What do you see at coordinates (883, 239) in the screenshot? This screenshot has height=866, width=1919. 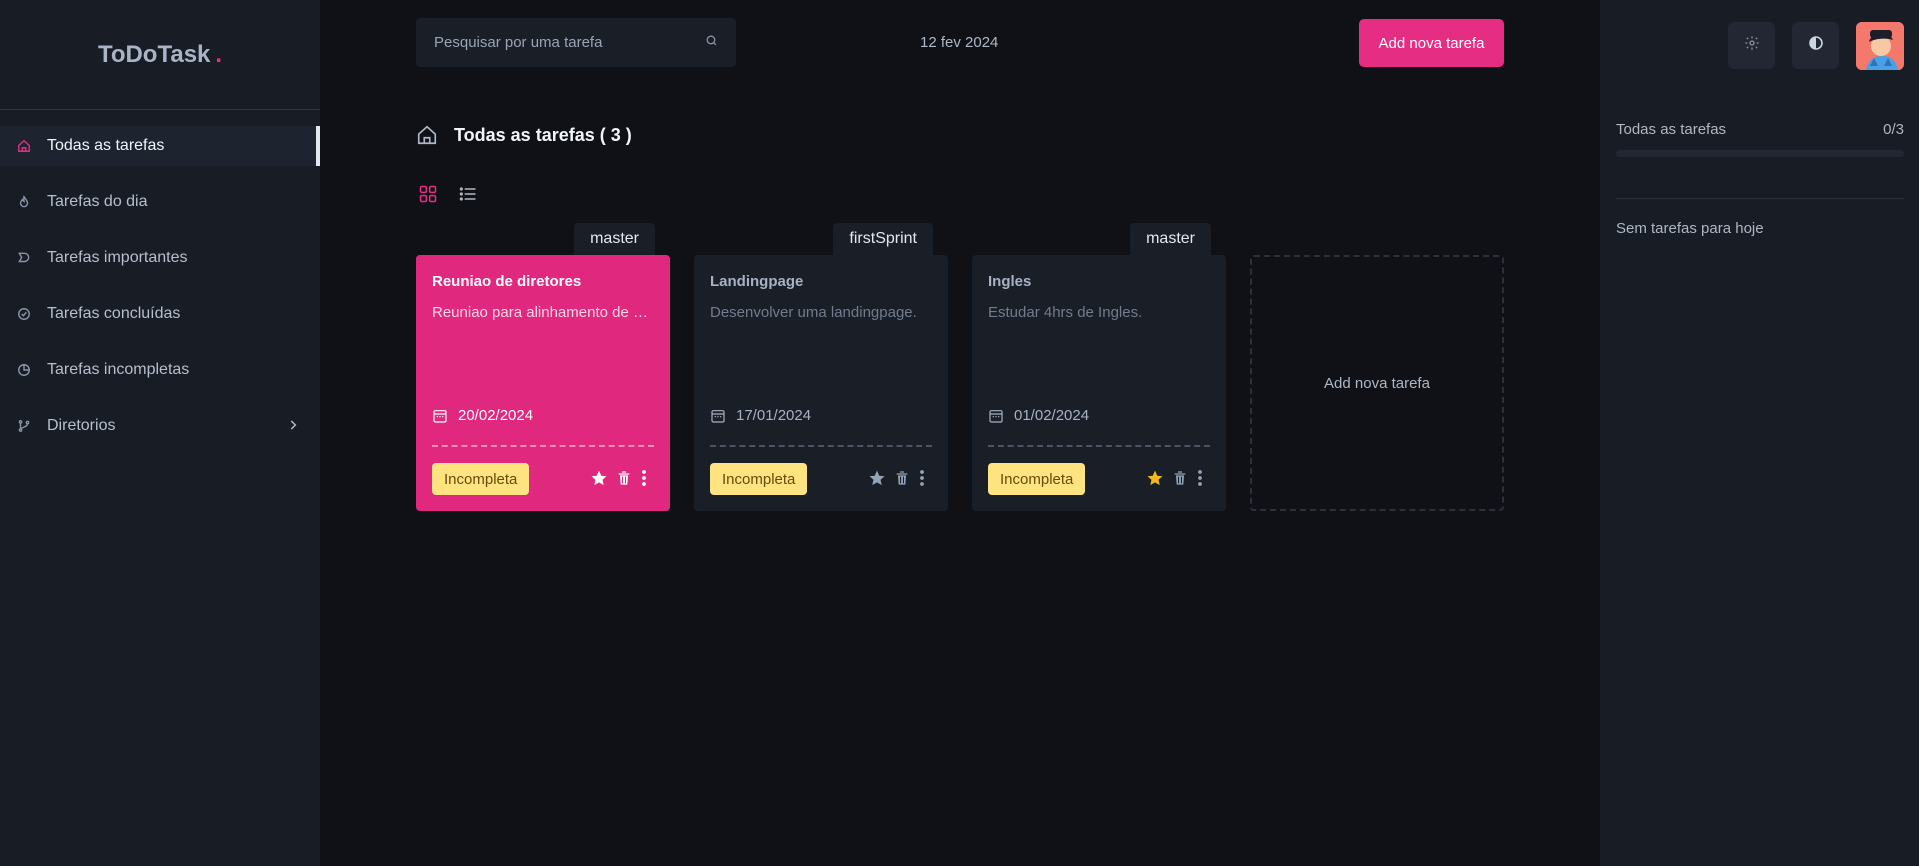 I see `task-tag: firstSprint` at bounding box center [883, 239].